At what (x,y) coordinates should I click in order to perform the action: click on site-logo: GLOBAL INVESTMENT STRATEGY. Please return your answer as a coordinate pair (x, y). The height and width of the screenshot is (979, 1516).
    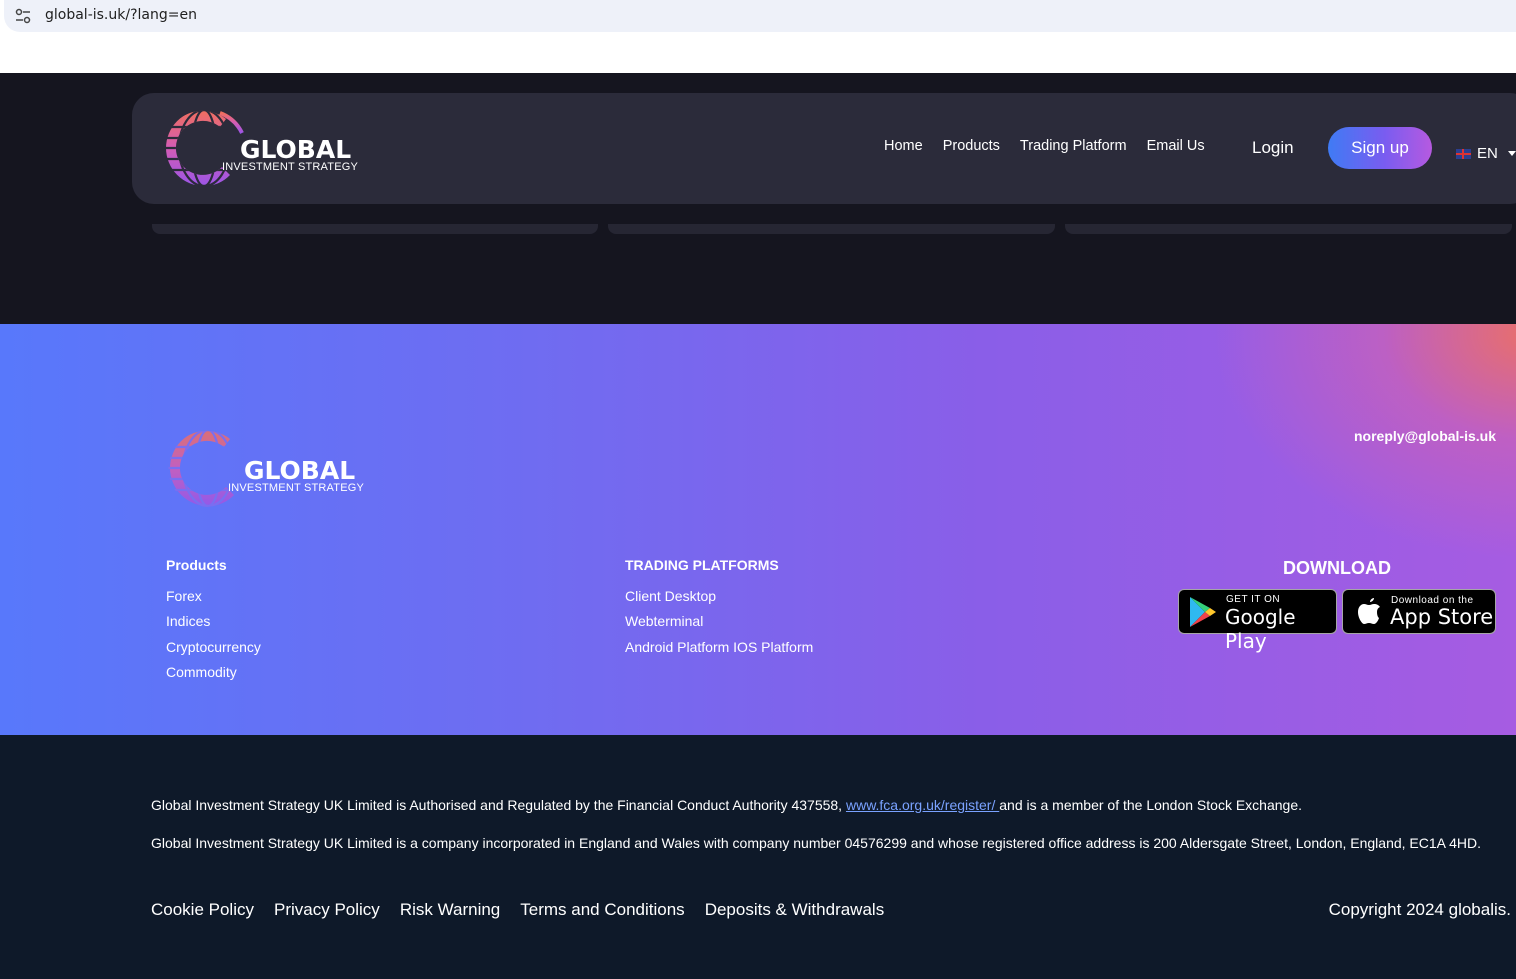
    Looking at the image, I should click on (264, 148).